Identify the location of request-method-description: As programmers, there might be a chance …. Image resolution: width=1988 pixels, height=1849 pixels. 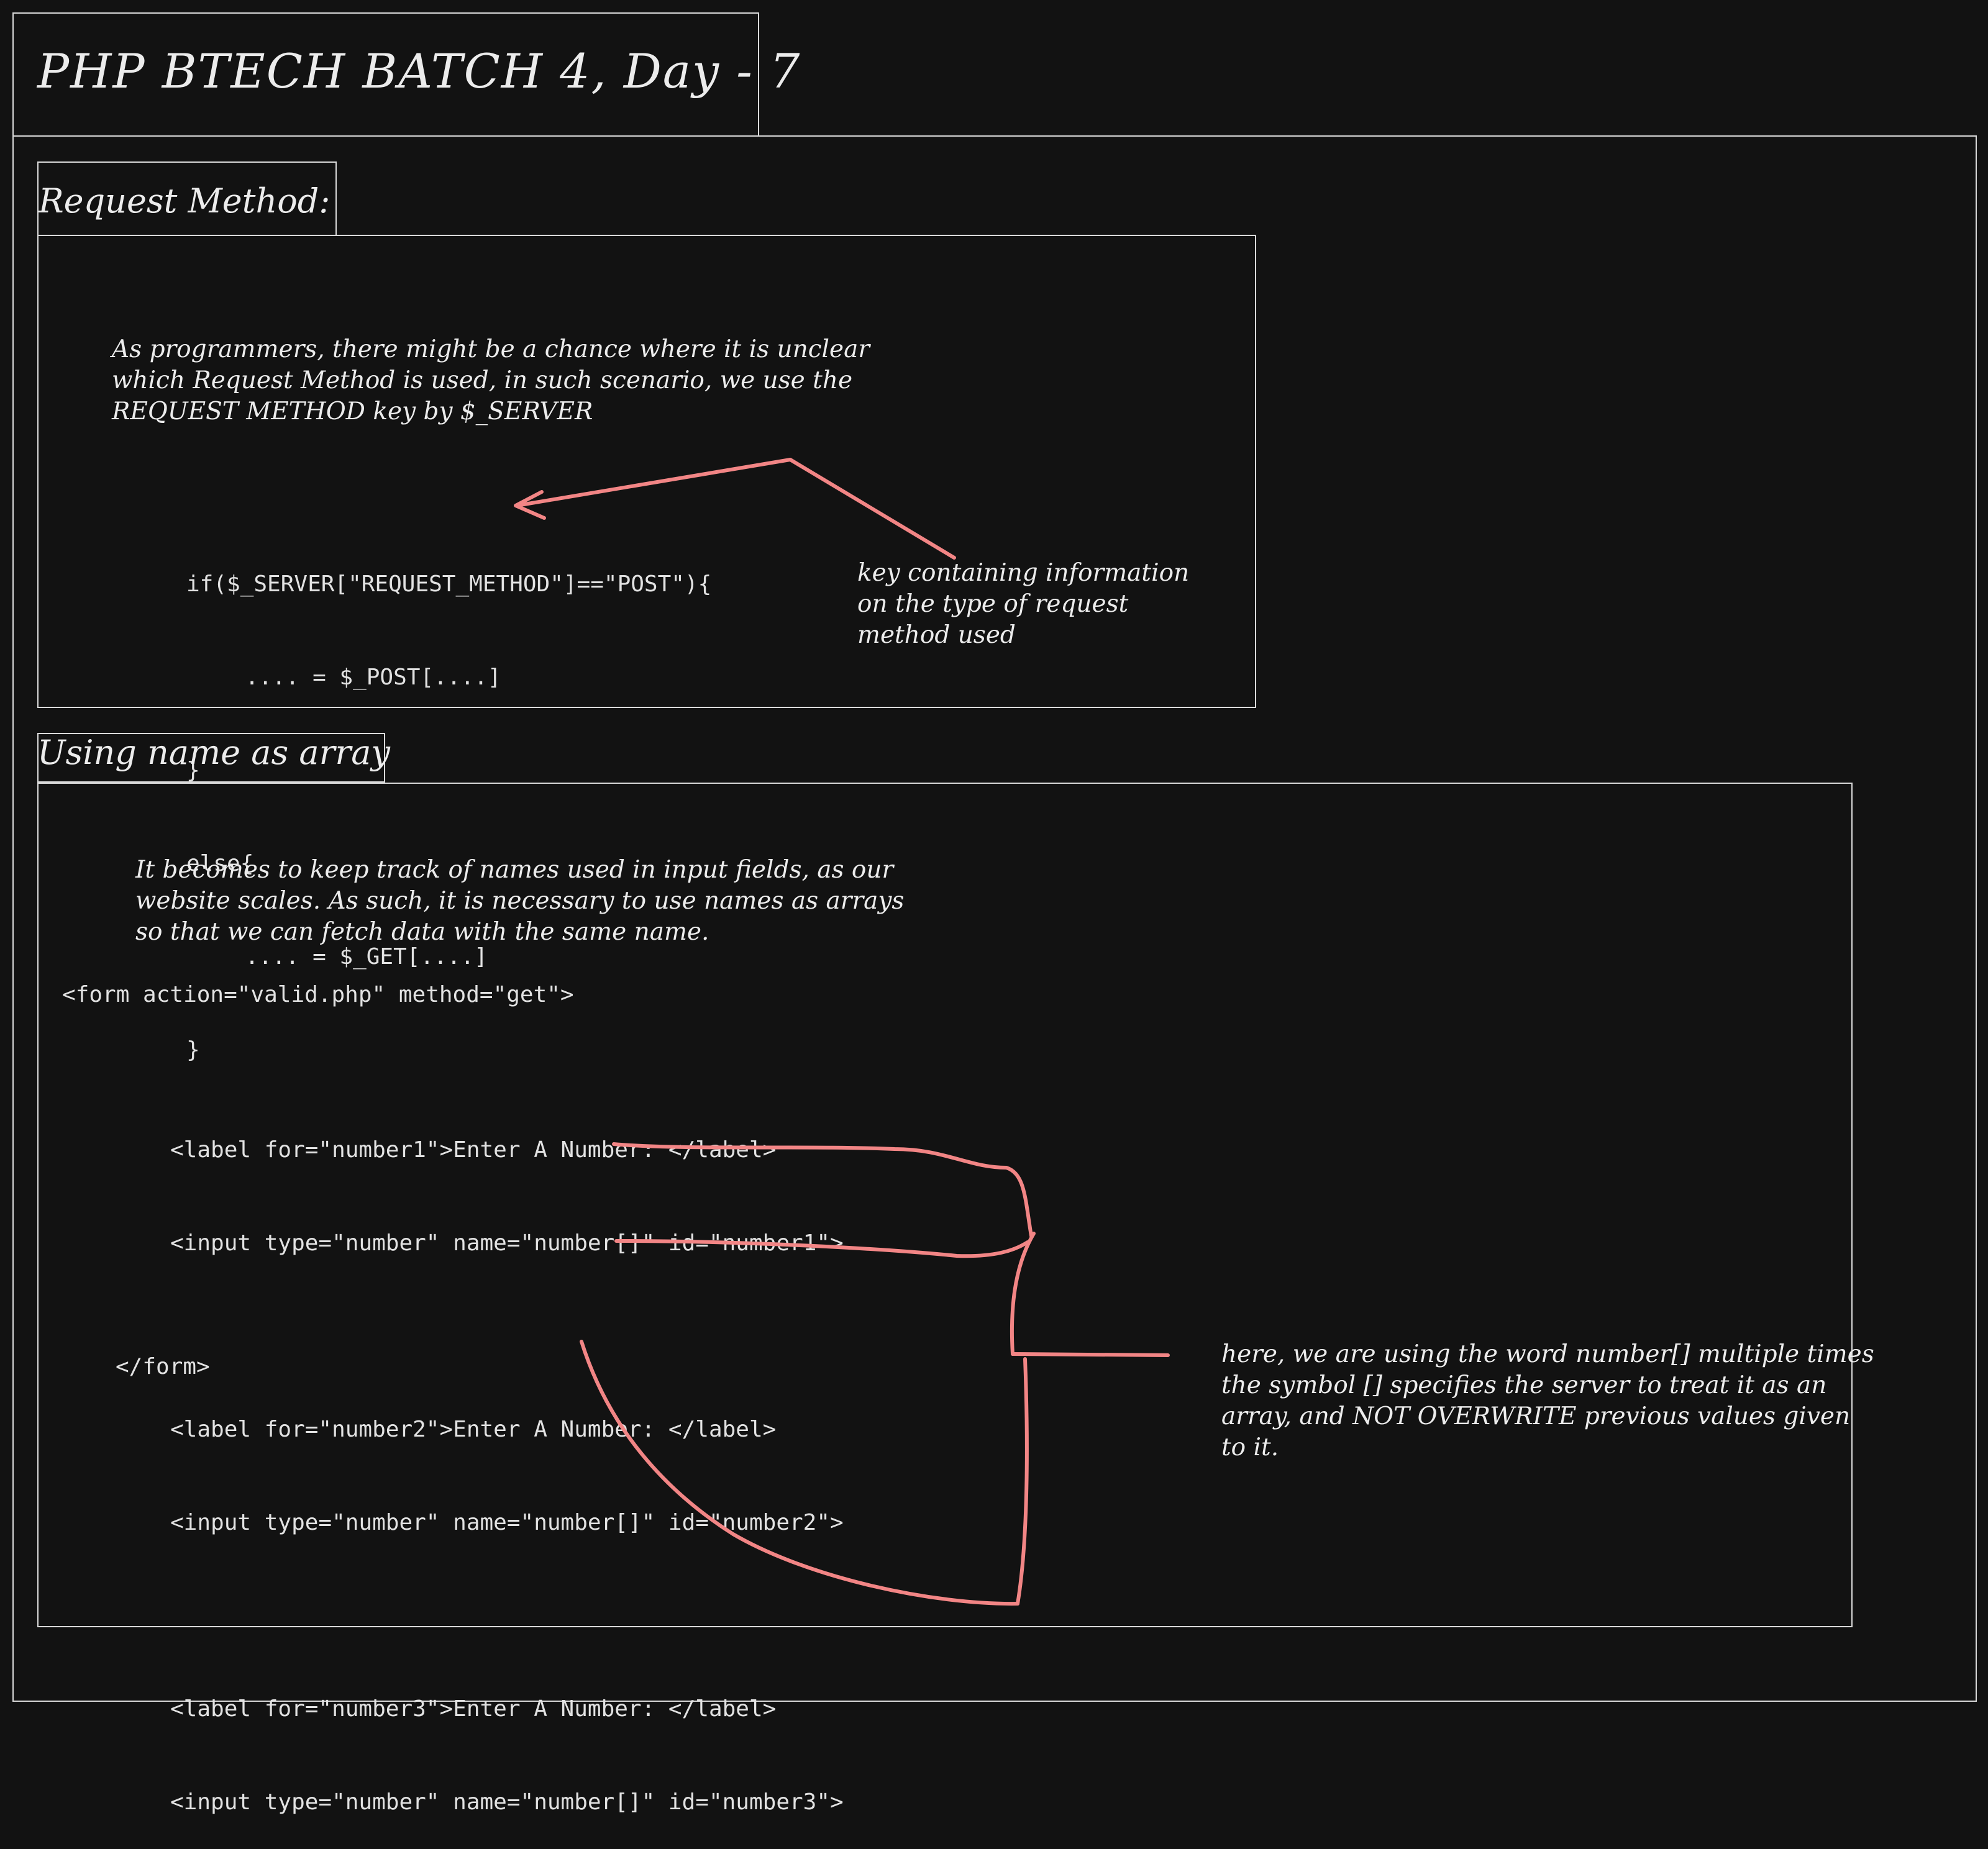
(491, 380).